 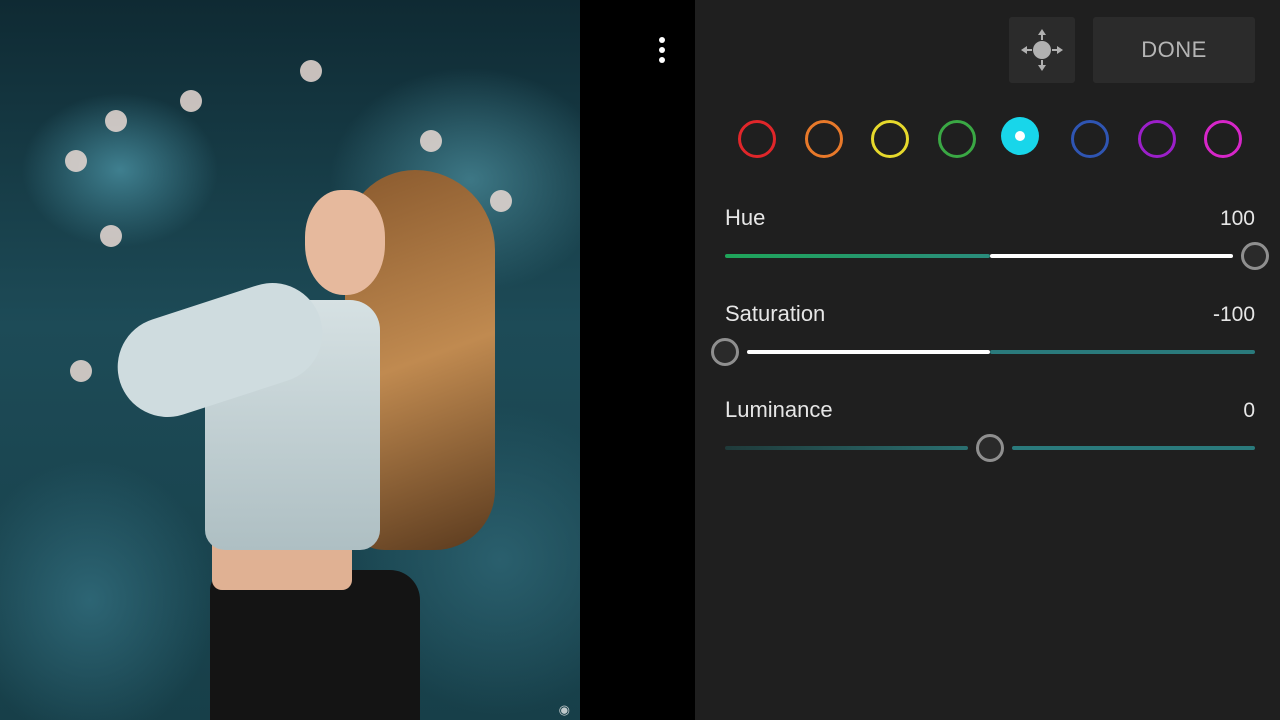 What do you see at coordinates (1249, 410) in the screenshot?
I see `luminance-value: 0` at bounding box center [1249, 410].